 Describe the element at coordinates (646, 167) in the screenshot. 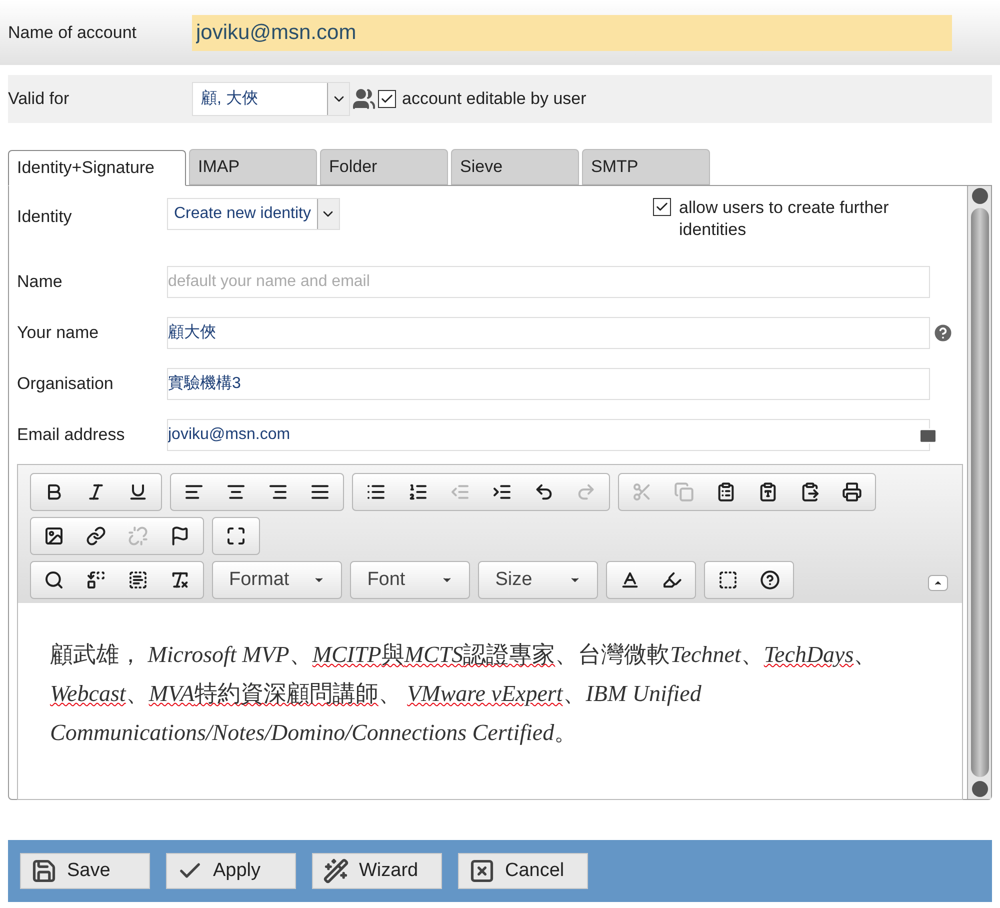

I see `tab: SMTP` at that location.